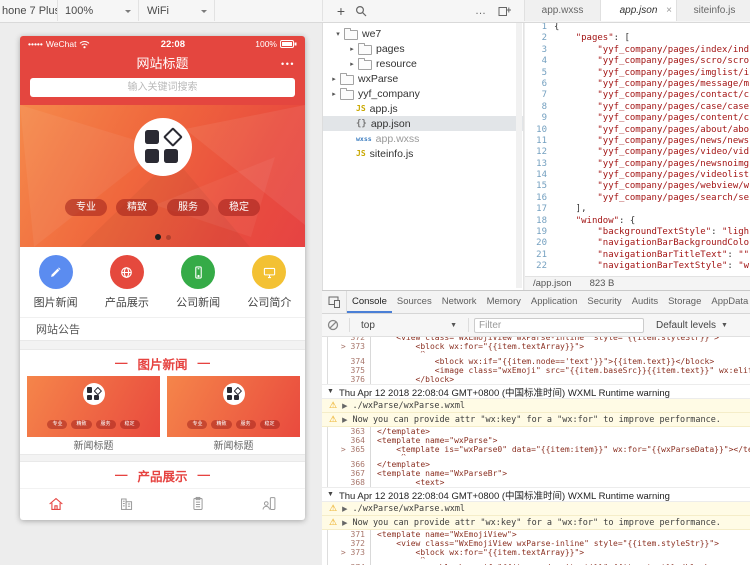 The width and height of the screenshot is (750, 565). What do you see at coordinates (459, 302) in the screenshot?
I see `devtools-tab-network: Network` at bounding box center [459, 302].